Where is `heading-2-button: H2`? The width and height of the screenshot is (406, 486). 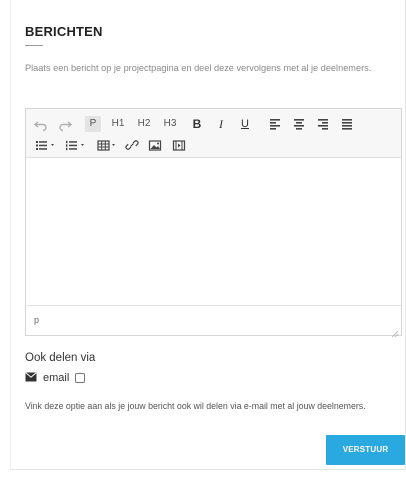 heading-2-button: H2 is located at coordinates (144, 124).